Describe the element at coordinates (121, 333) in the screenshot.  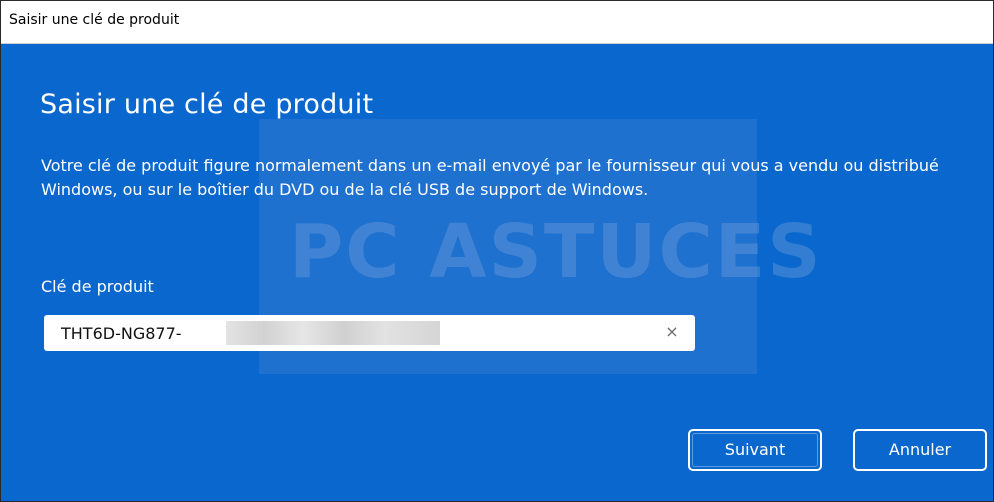
I see `product-key-value: THT6D-NG877-` at that location.